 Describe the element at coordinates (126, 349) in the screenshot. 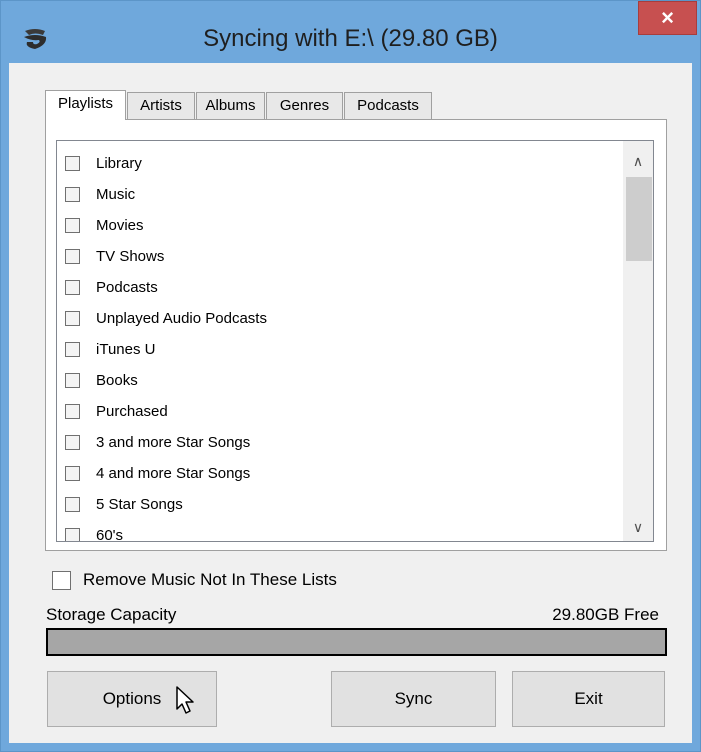

I see `playlist-label: iTunes U` at that location.